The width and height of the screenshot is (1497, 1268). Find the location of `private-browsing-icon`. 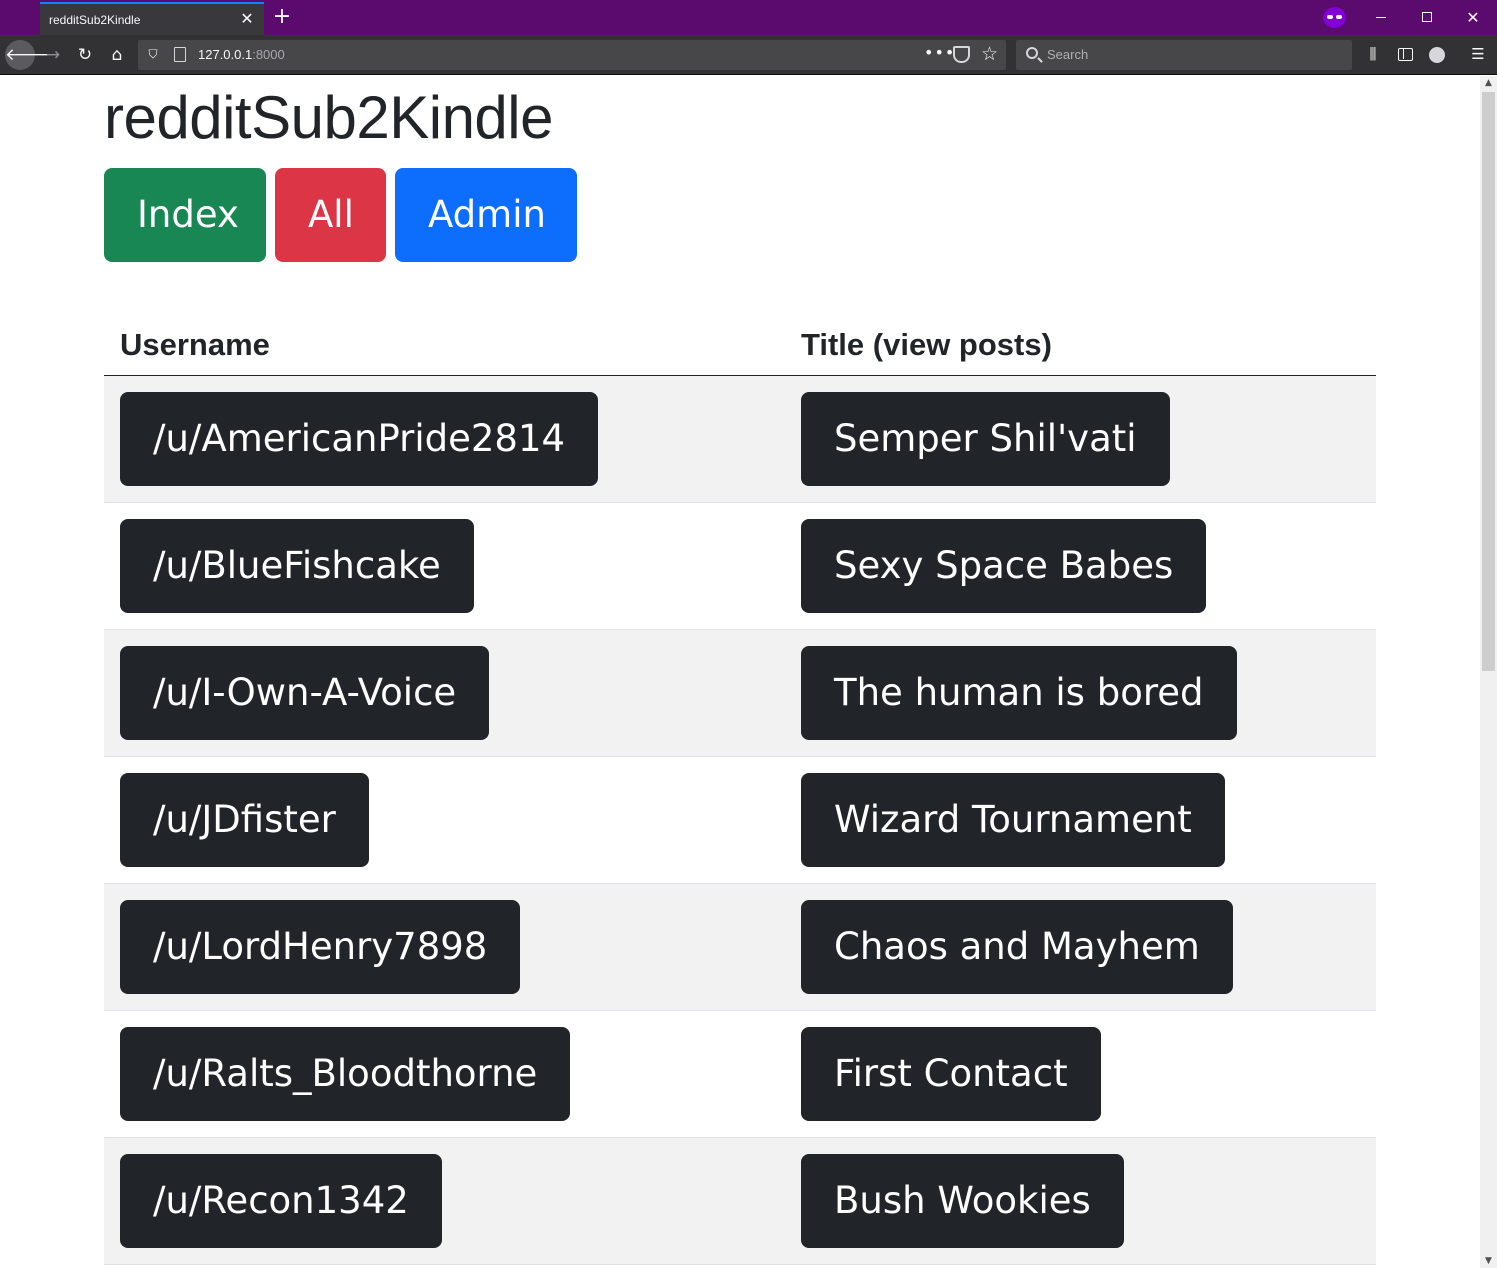

private-browsing-icon is located at coordinates (1334, 17).